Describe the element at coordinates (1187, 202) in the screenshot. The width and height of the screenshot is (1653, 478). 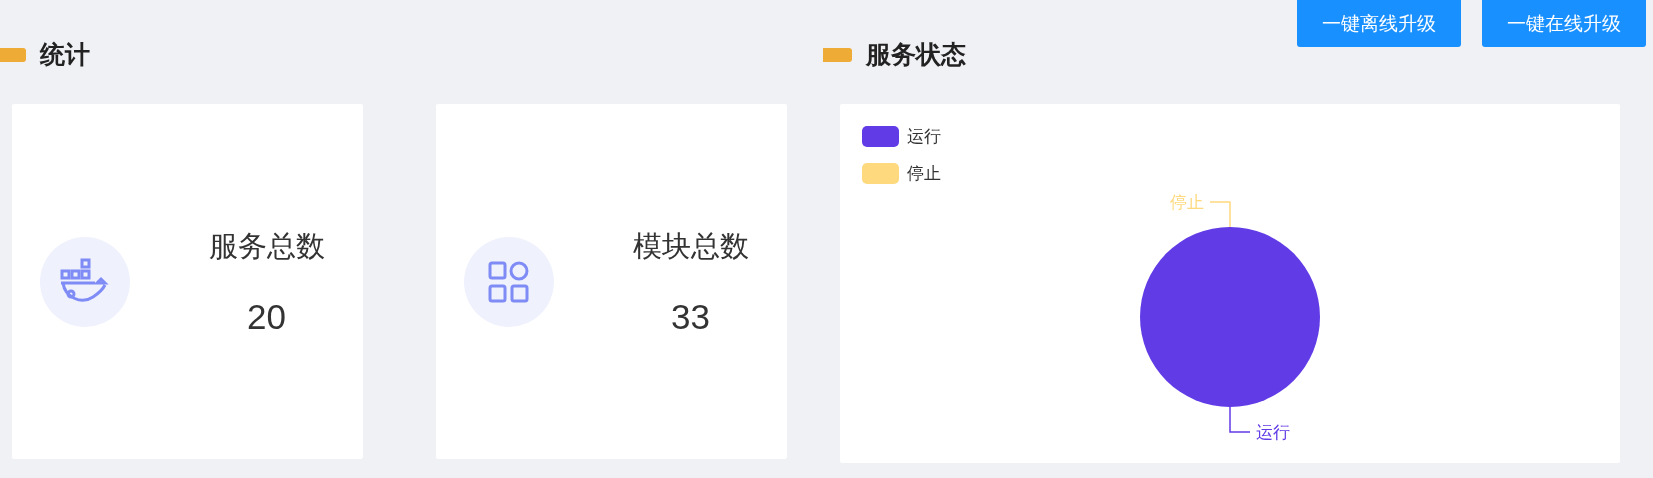
I see `slice-label: 停止` at that location.